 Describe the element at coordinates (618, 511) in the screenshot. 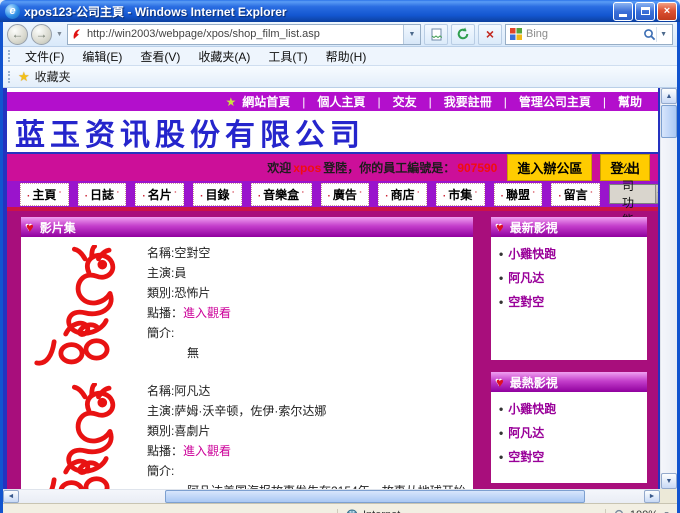

I see `zoom-magnifier-icon` at that location.